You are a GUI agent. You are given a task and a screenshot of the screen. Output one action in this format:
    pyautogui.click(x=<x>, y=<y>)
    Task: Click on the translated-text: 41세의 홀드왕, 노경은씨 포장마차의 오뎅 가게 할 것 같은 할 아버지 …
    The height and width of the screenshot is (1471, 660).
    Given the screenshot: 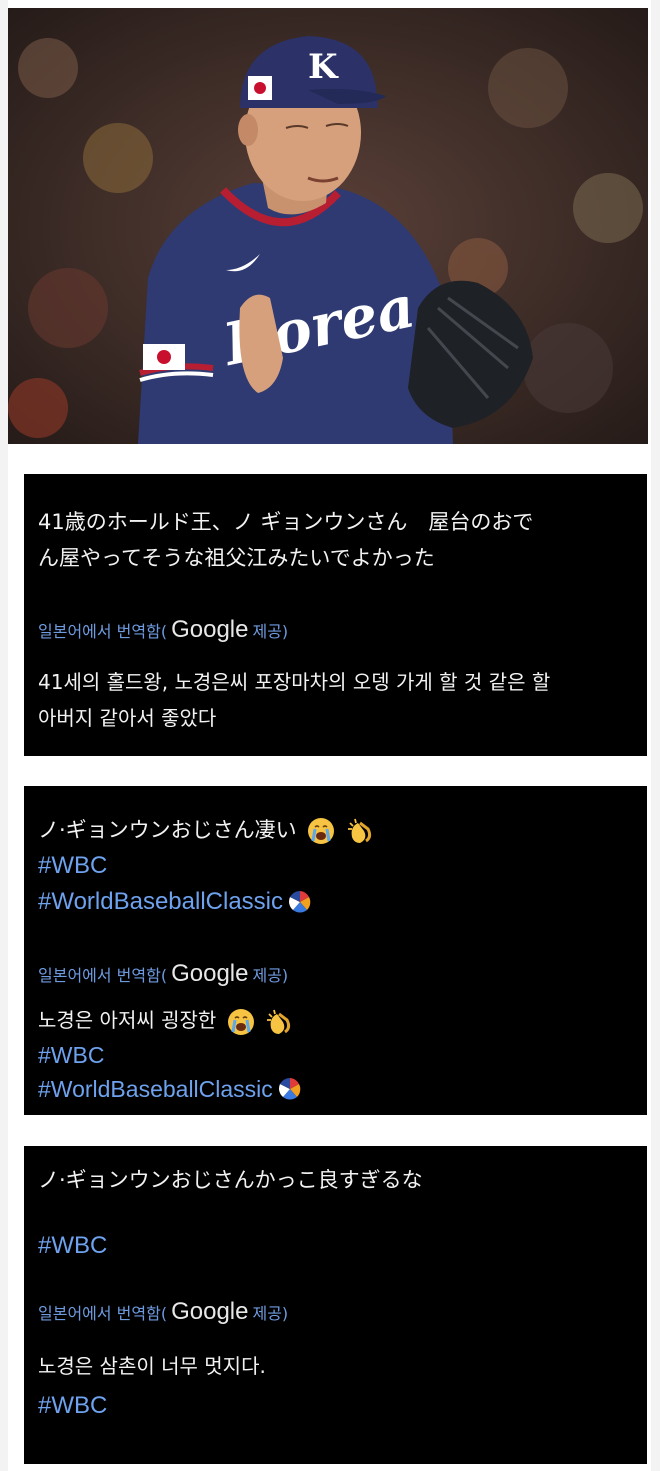 What is the action you would take?
    pyautogui.click(x=335, y=700)
    